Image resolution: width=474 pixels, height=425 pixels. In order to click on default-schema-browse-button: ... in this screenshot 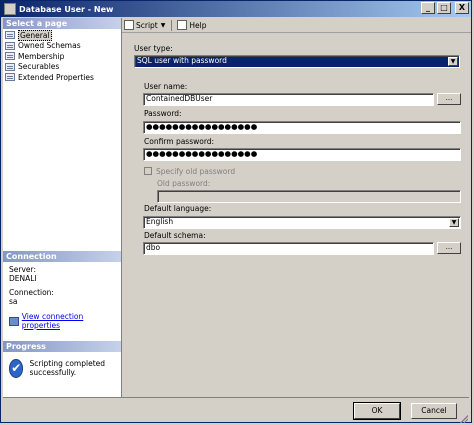, I will do `click(449, 248)`.